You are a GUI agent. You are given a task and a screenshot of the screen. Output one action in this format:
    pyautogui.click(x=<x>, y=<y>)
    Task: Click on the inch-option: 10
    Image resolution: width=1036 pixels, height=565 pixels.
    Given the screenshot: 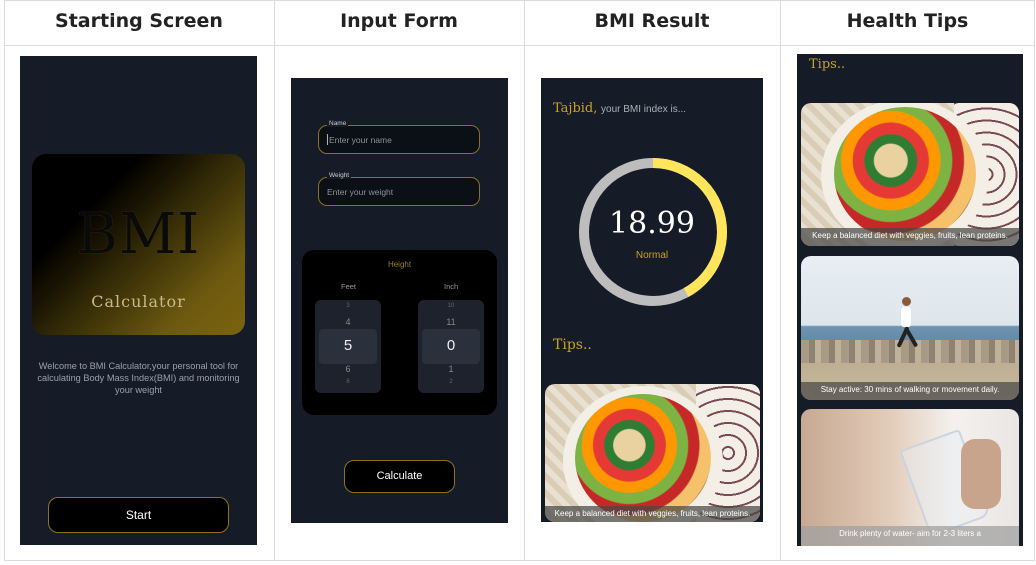 What is the action you would take?
    pyautogui.click(x=451, y=306)
    